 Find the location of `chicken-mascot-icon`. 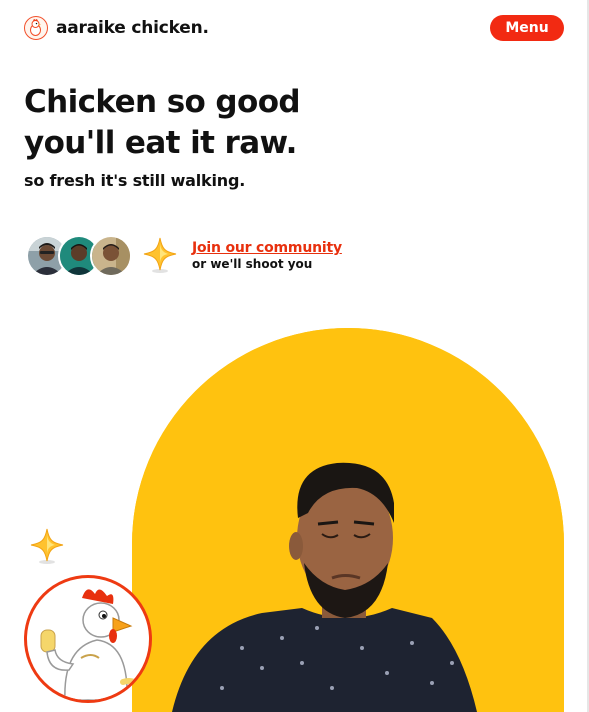

chicken-mascot-icon is located at coordinates (88, 639).